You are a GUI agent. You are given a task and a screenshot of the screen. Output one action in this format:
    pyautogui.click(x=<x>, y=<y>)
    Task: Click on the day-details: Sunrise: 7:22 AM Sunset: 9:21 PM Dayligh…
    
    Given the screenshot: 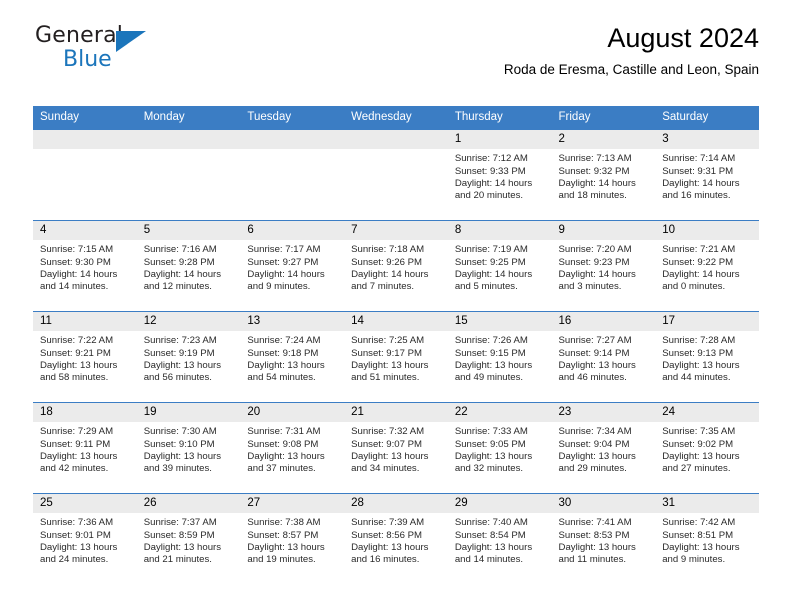 What is the action you would take?
    pyautogui.click(x=79, y=359)
    